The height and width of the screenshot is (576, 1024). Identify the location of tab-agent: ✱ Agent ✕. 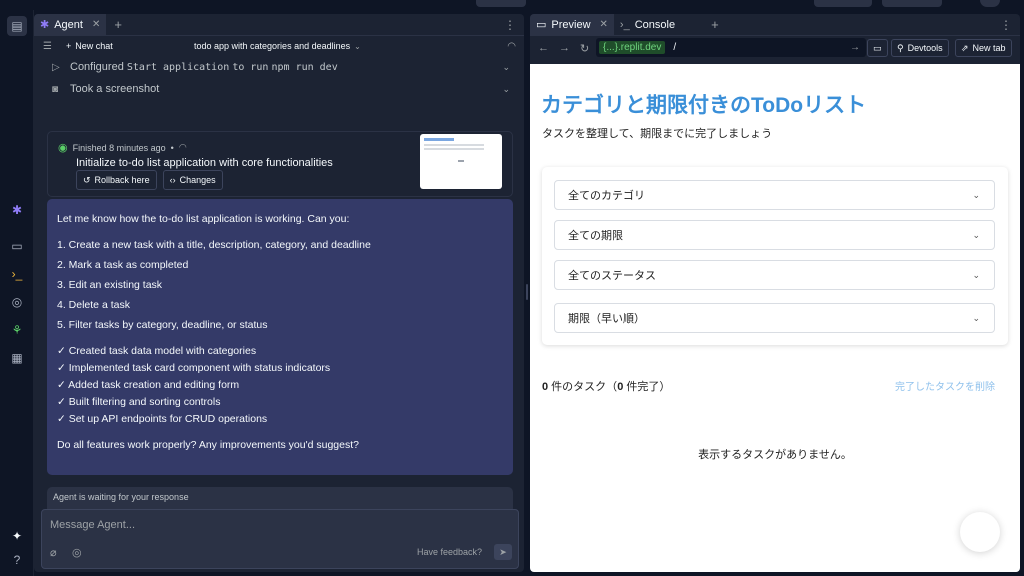
(70, 25).